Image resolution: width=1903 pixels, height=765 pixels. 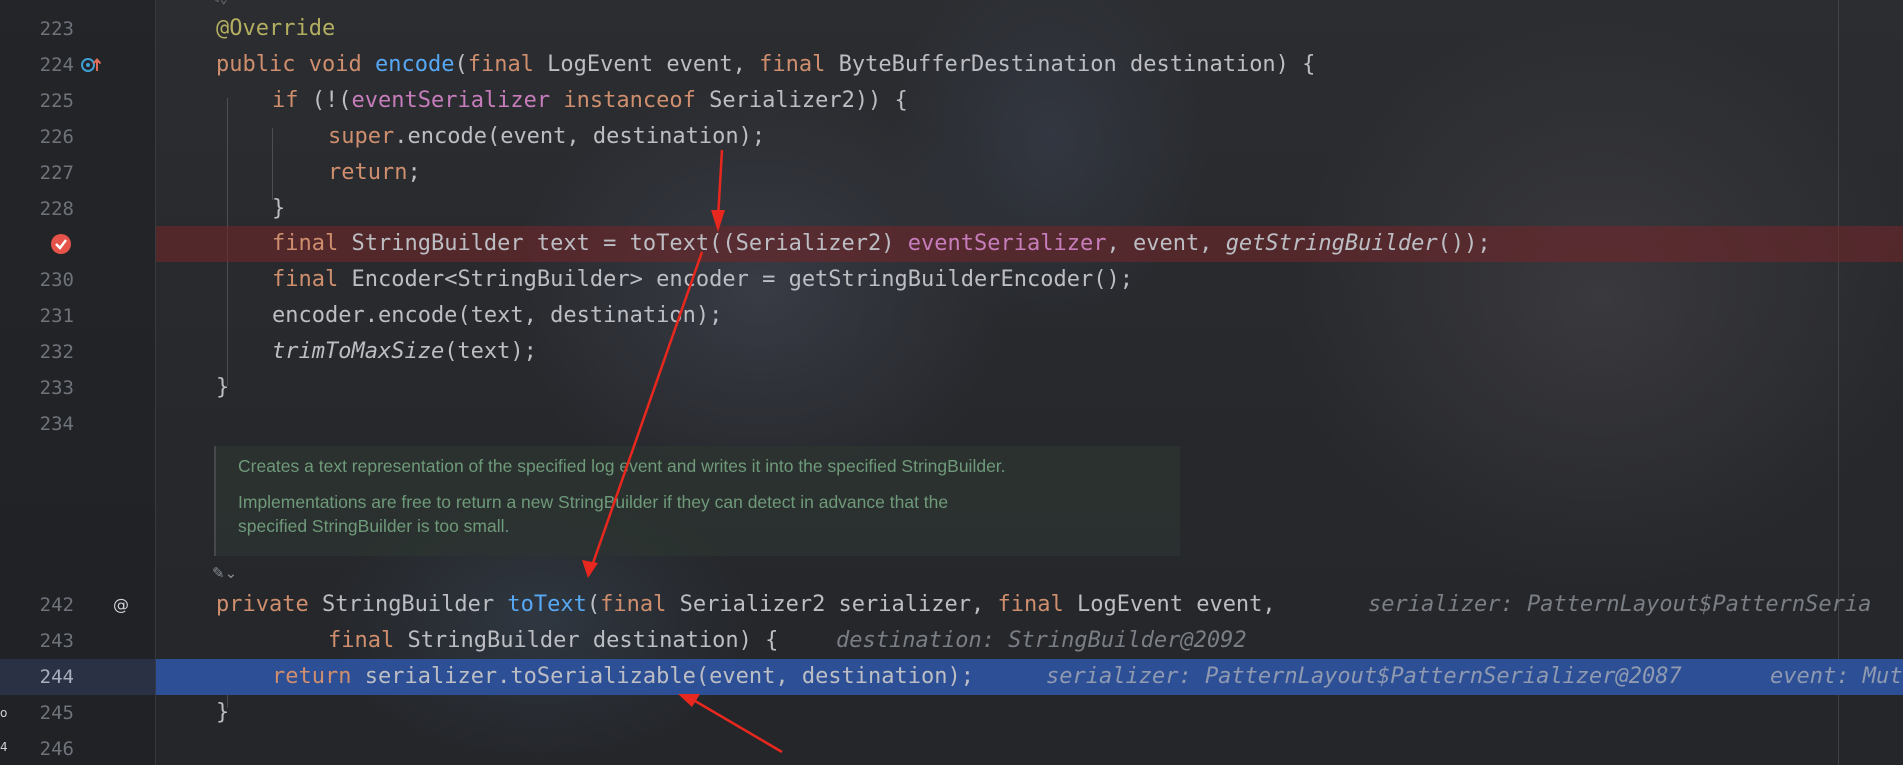 What do you see at coordinates (4, 713) in the screenshot?
I see `left-edge-partial-icon: o` at bounding box center [4, 713].